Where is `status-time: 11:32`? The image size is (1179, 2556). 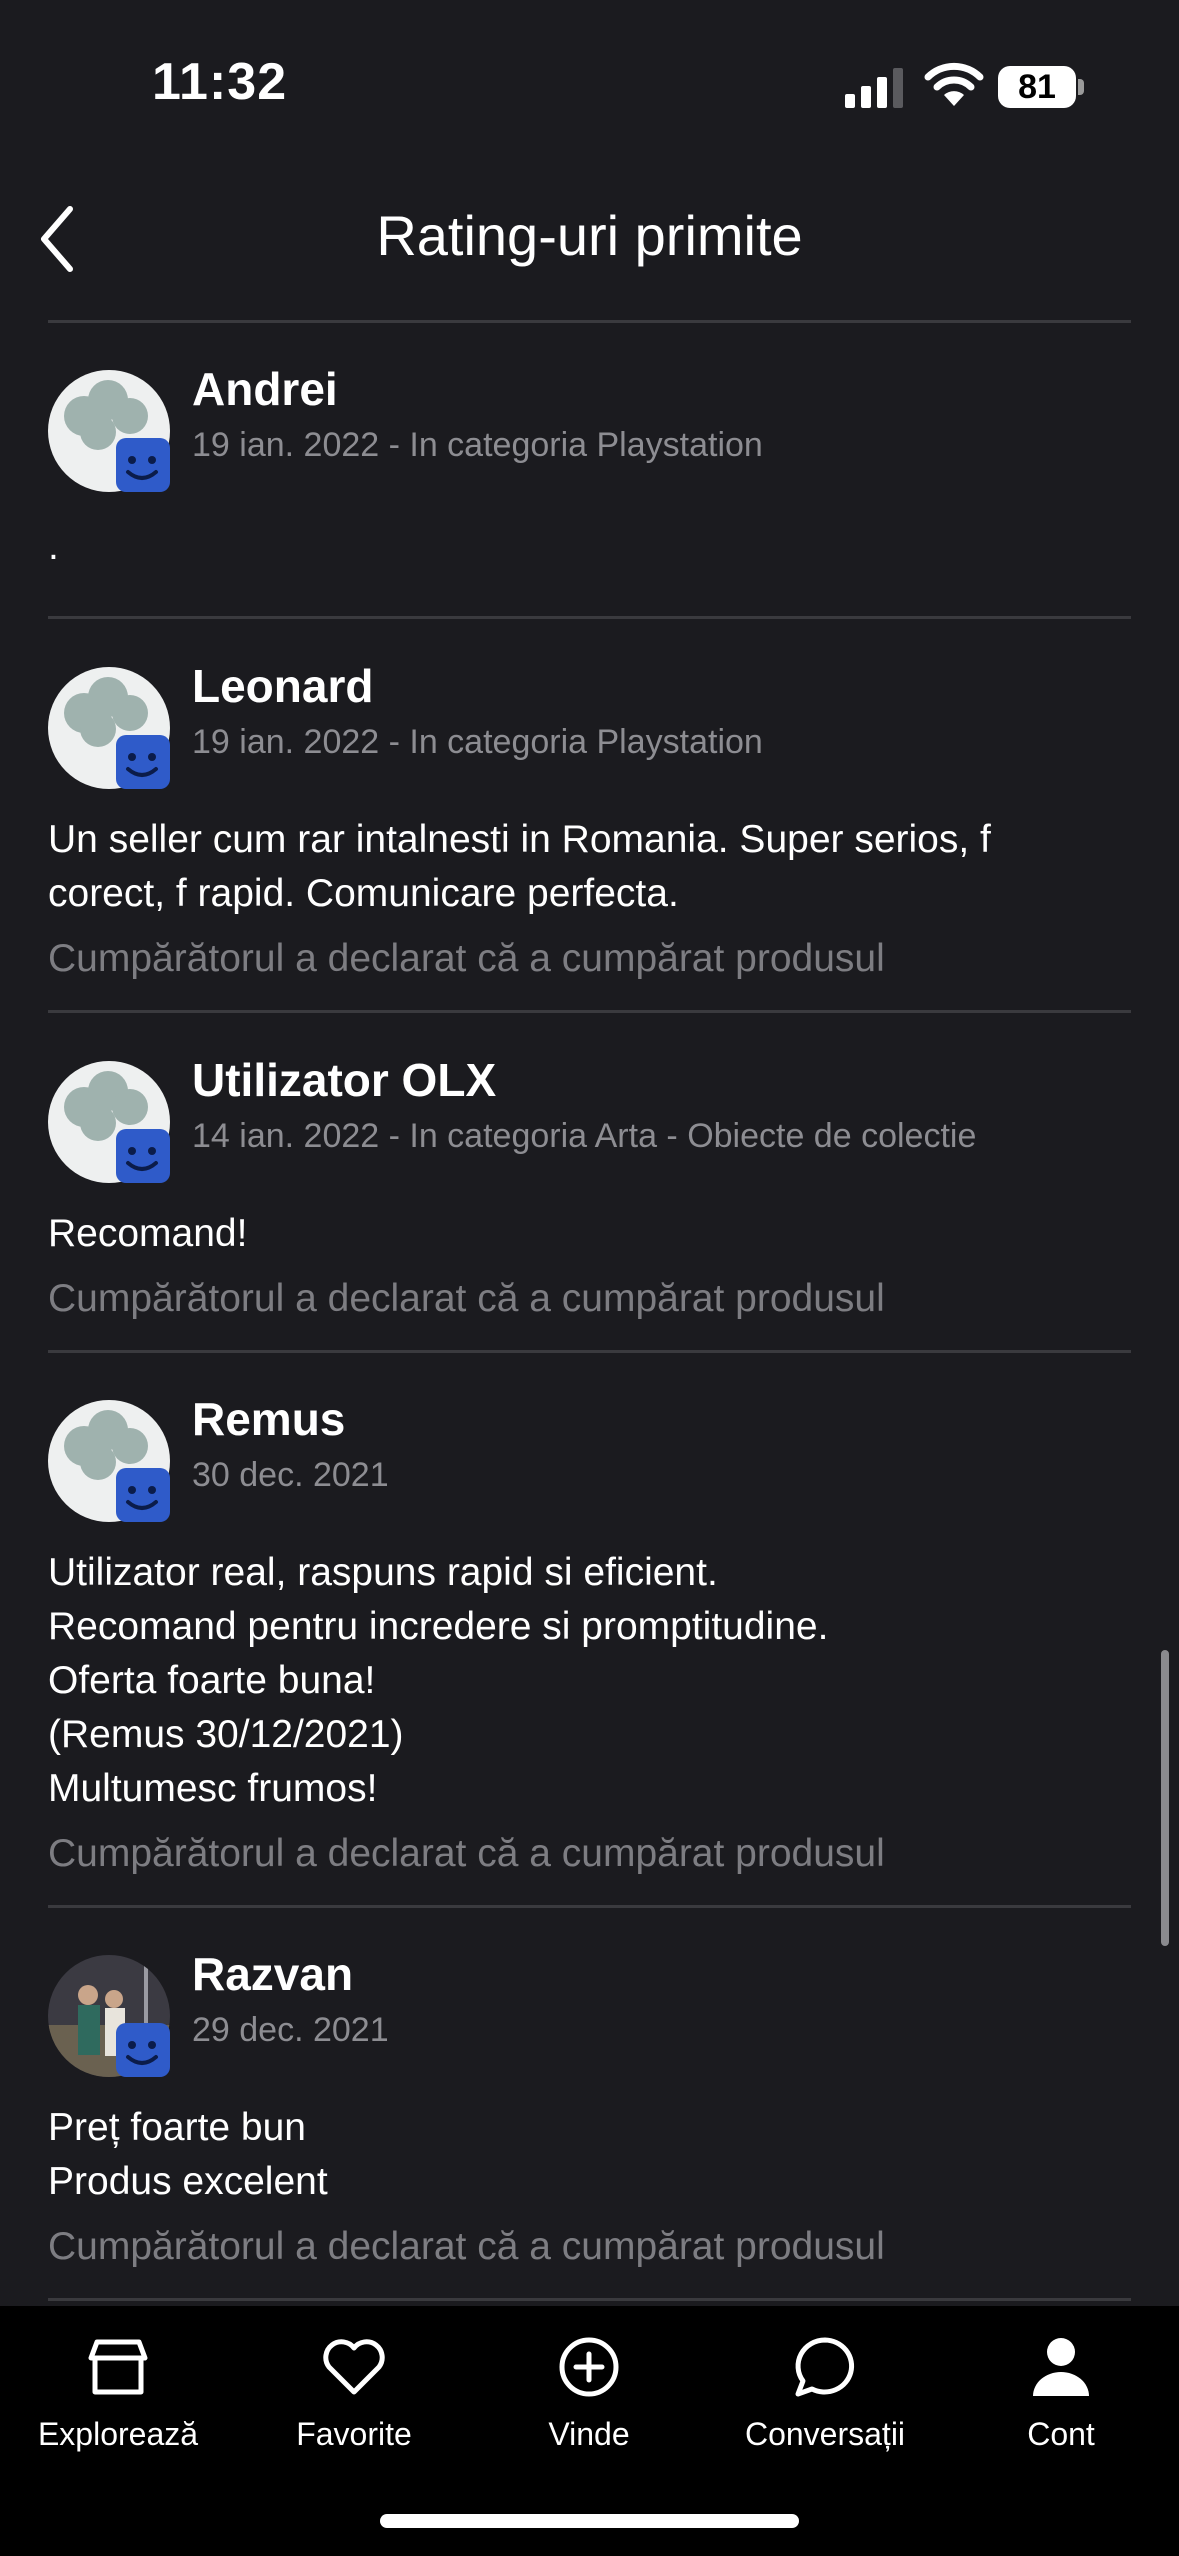 status-time: 11:32 is located at coordinates (220, 82).